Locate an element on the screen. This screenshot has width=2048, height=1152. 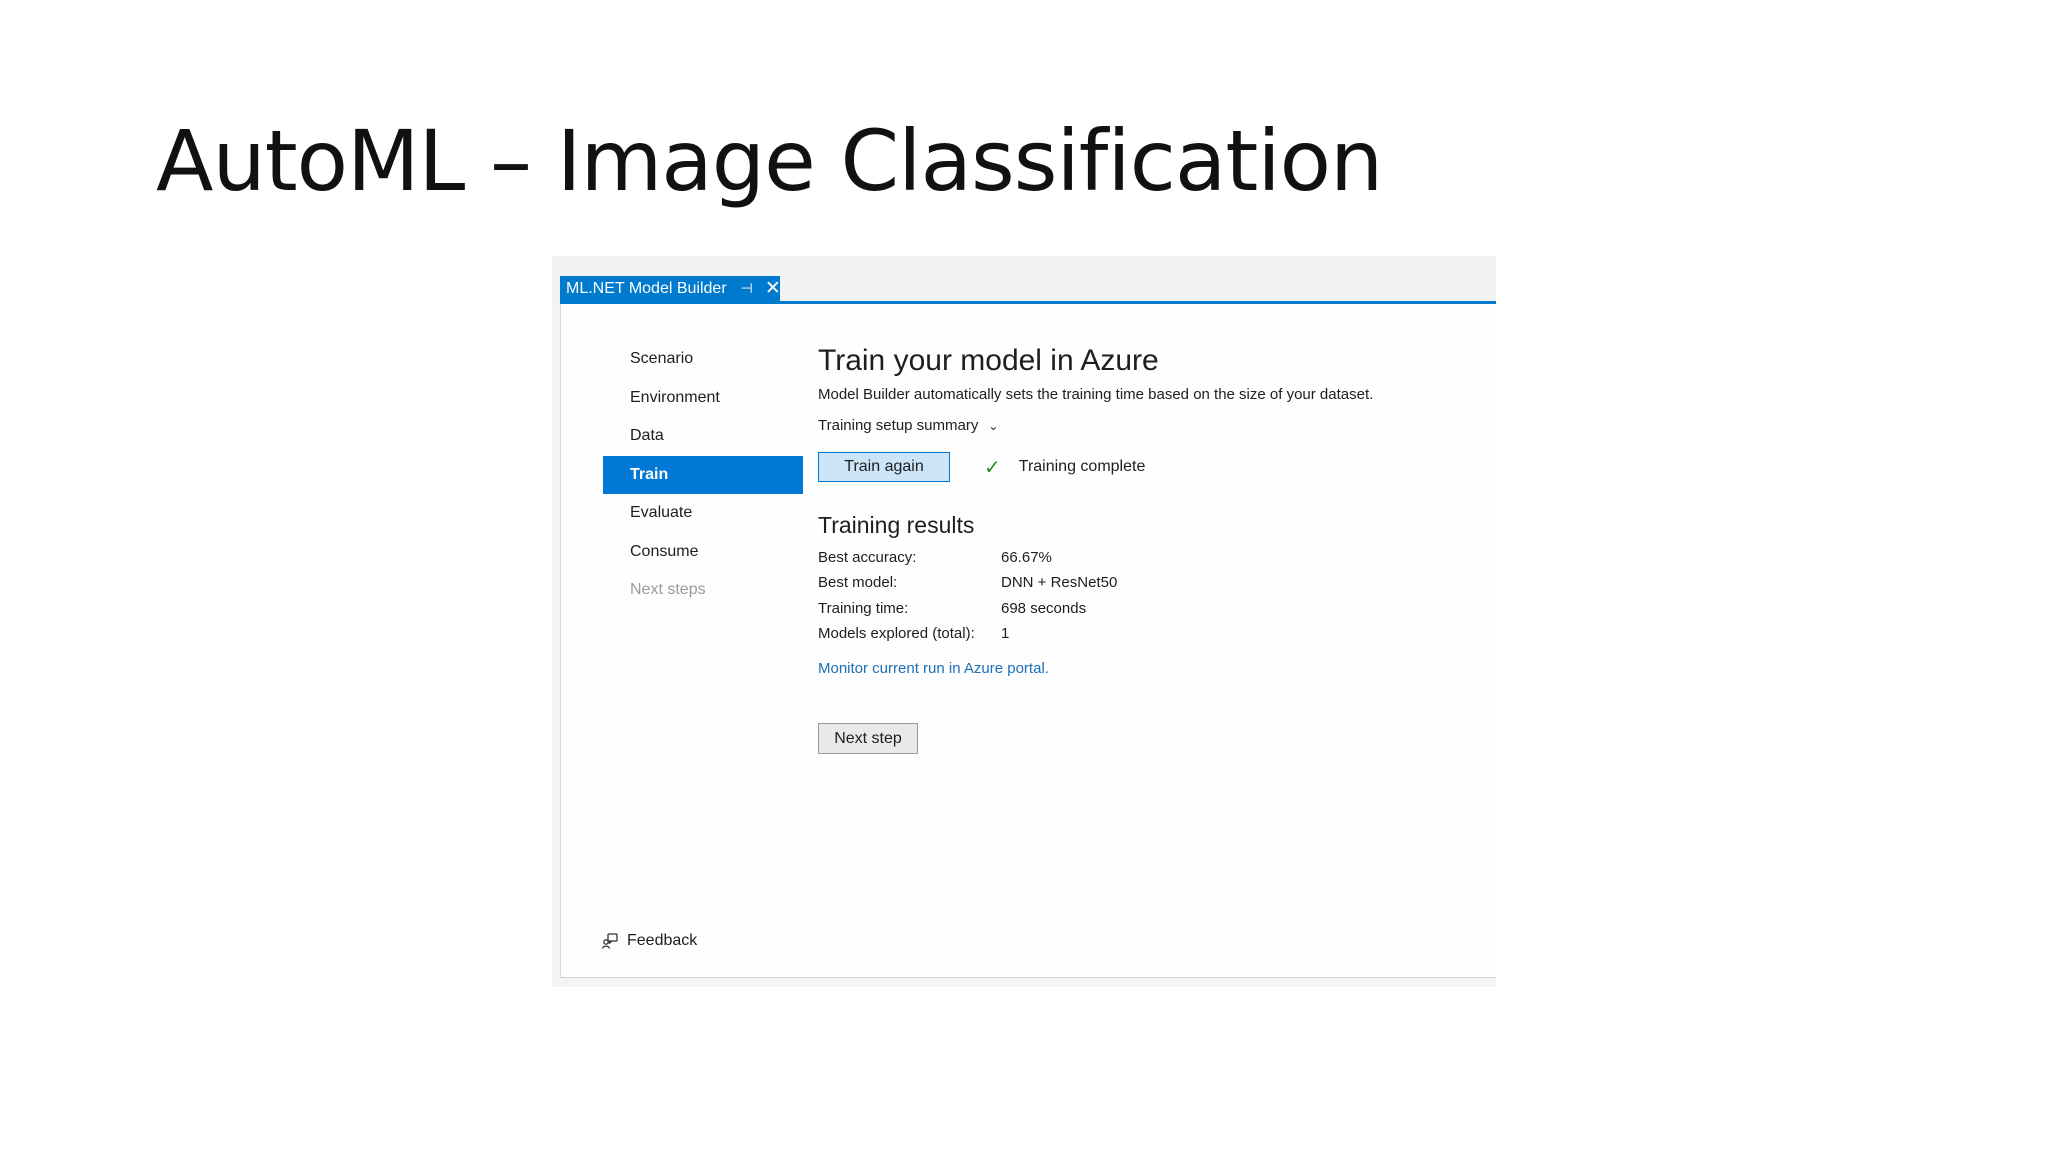
next-step-button: Next step is located at coordinates (868, 739).